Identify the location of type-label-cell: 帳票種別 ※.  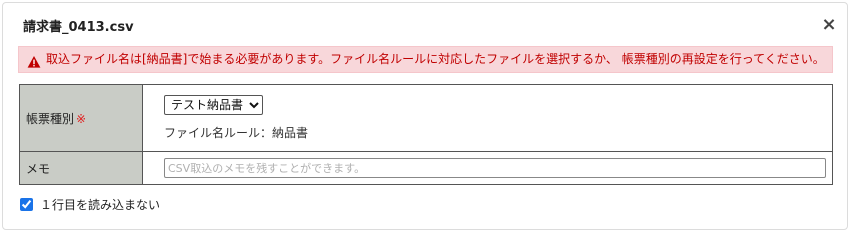
(81, 118).